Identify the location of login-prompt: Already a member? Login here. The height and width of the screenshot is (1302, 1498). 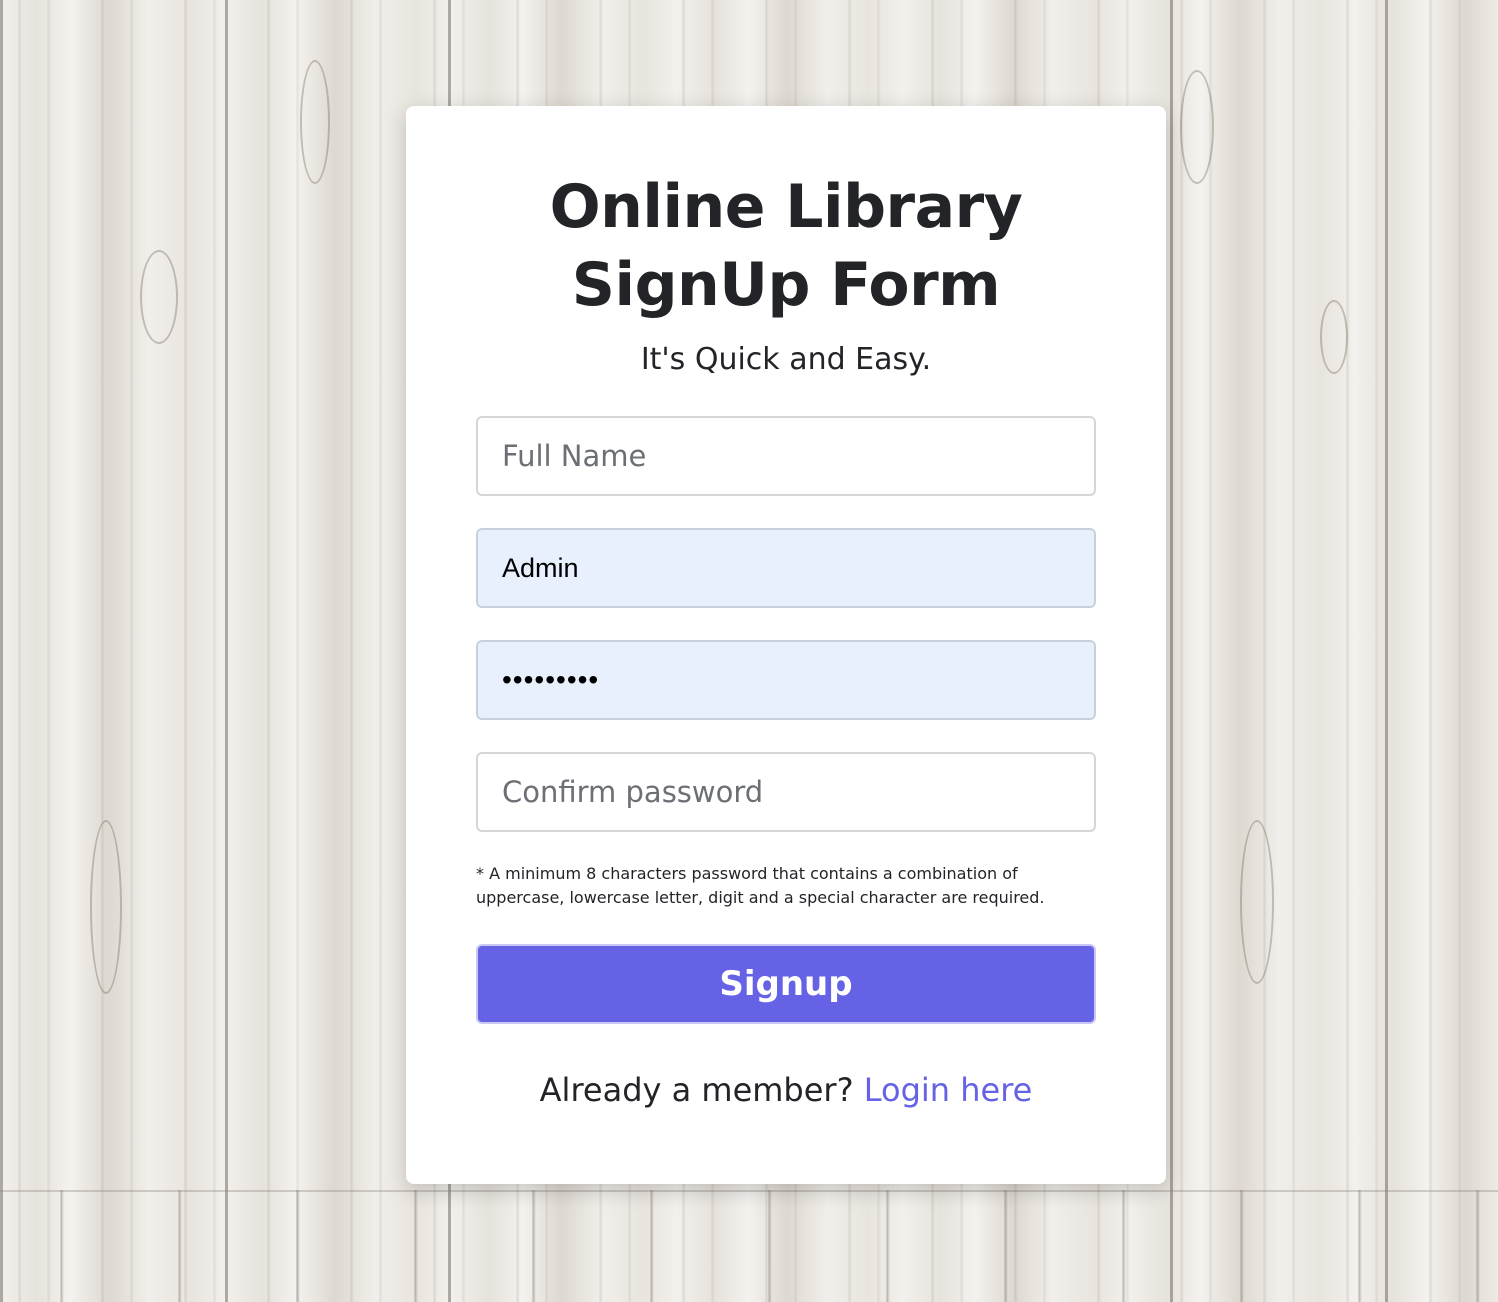
(786, 1090).